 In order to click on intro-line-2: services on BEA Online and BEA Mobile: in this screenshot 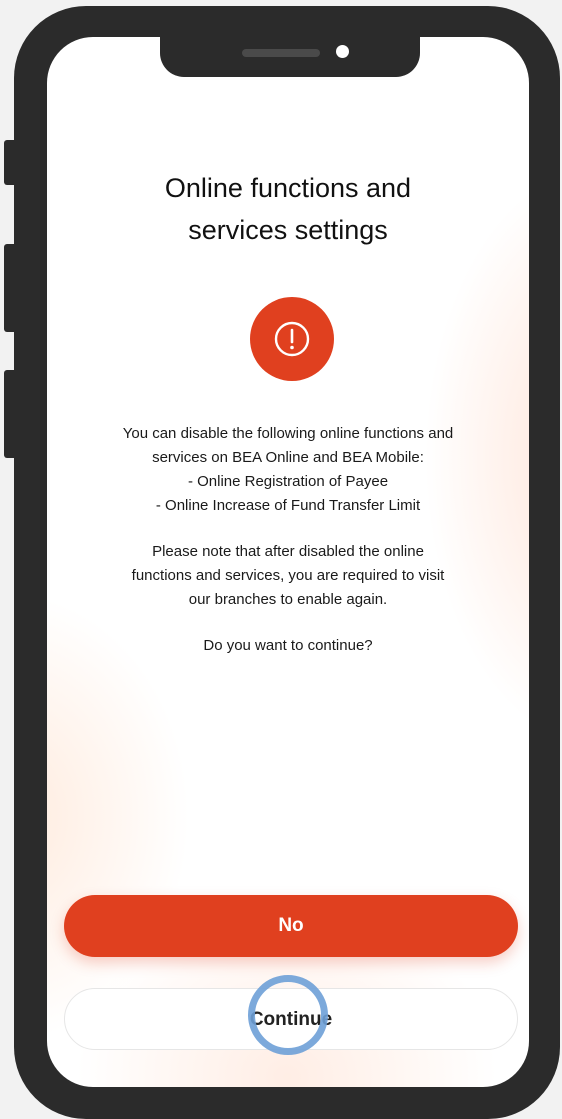, I will do `click(288, 457)`.